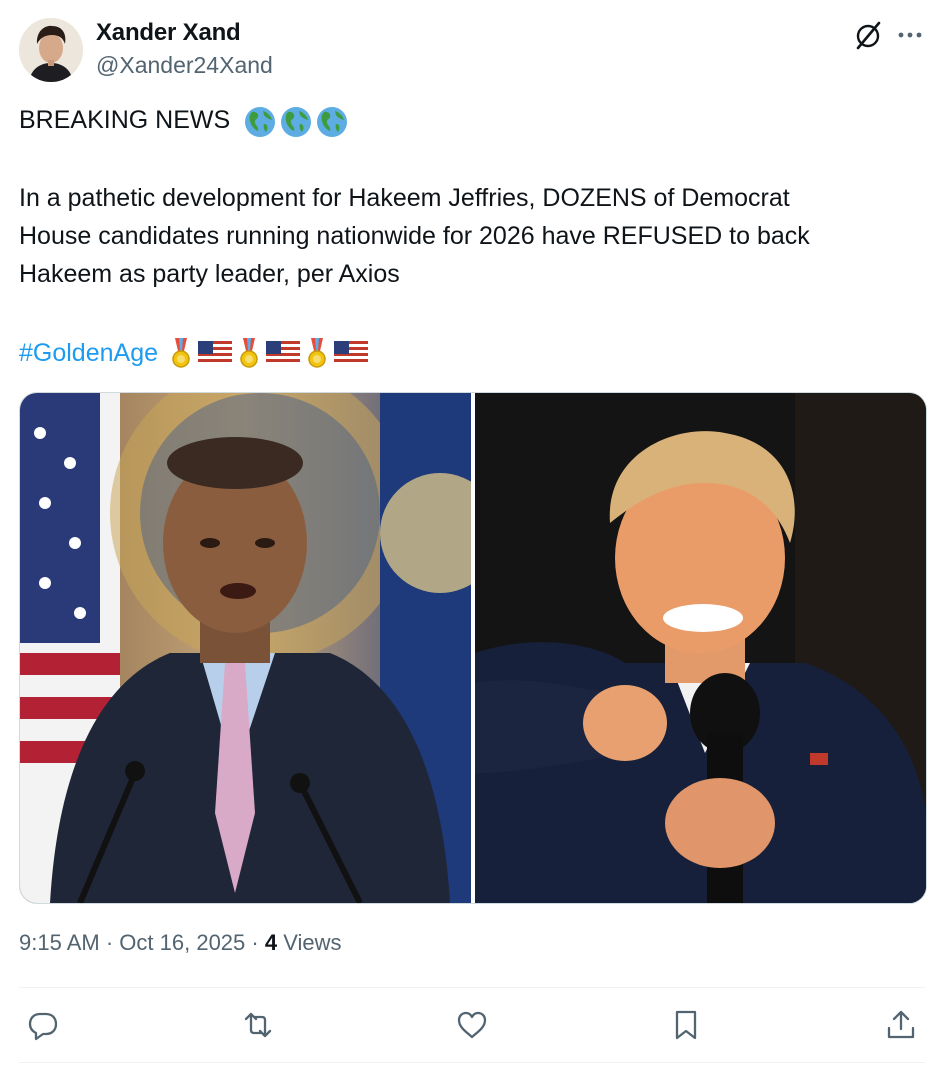 The width and height of the screenshot is (948, 1066). What do you see at coordinates (168, 33) in the screenshot?
I see `author-display-name: Xander Xand` at bounding box center [168, 33].